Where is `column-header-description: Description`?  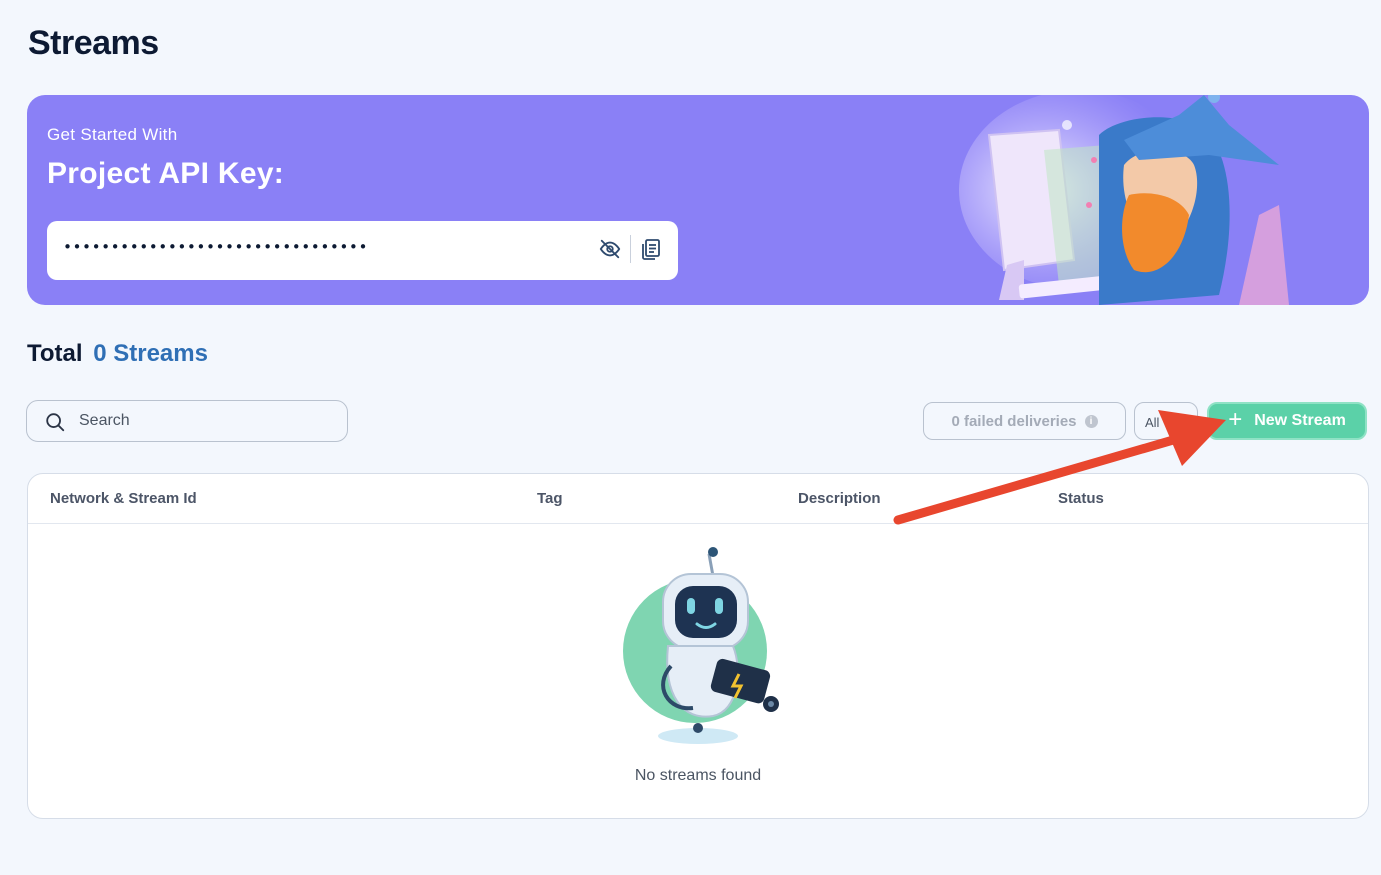
column-header-description: Description is located at coordinates (839, 498).